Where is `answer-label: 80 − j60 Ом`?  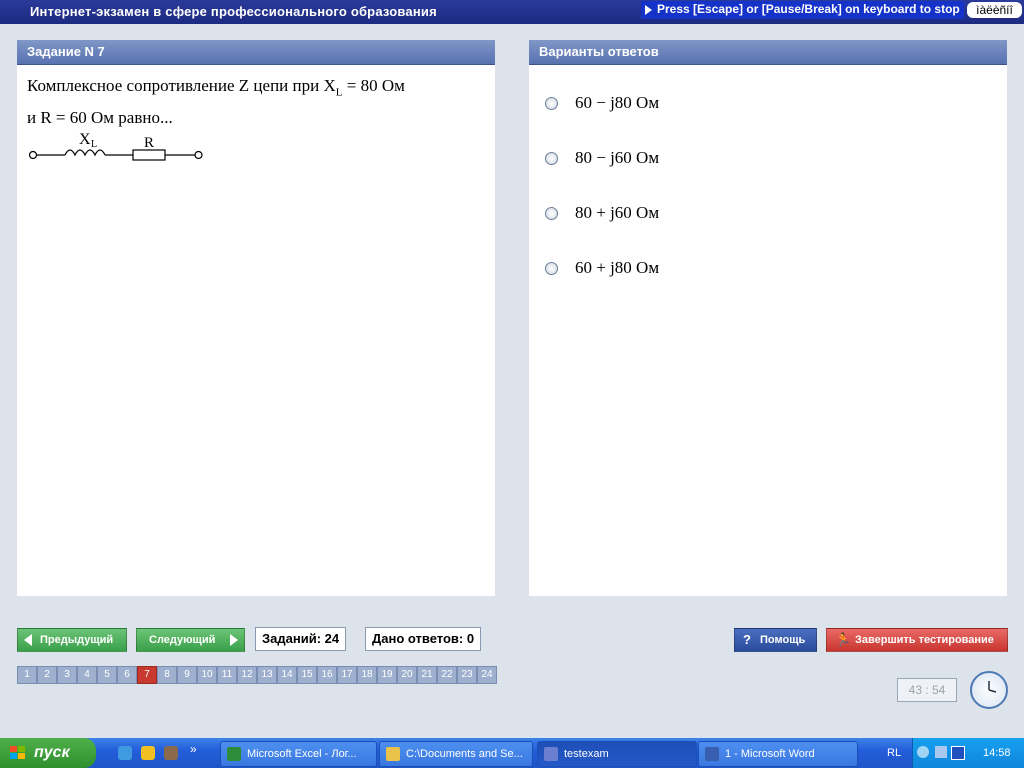
answer-label: 80 − j60 Ом is located at coordinates (617, 157).